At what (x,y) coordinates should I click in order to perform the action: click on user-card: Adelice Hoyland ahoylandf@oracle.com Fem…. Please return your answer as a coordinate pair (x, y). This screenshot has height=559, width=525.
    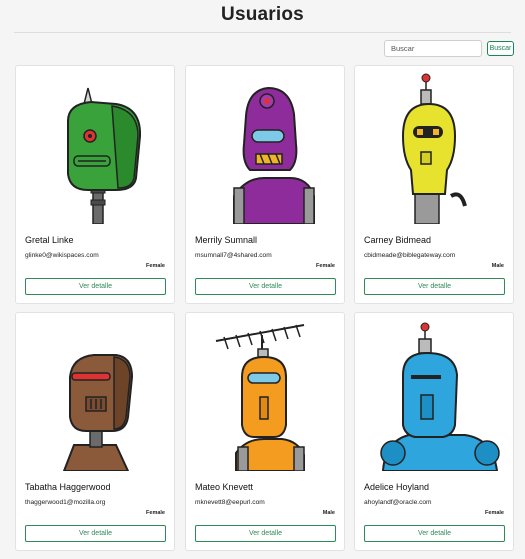
    Looking at the image, I should click on (434, 431).